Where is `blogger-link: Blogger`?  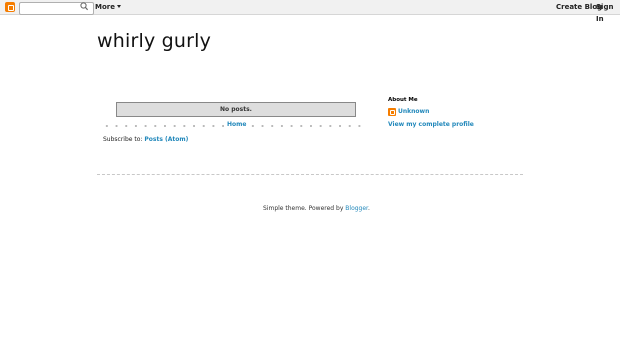 blogger-link: Blogger is located at coordinates (356, 208).